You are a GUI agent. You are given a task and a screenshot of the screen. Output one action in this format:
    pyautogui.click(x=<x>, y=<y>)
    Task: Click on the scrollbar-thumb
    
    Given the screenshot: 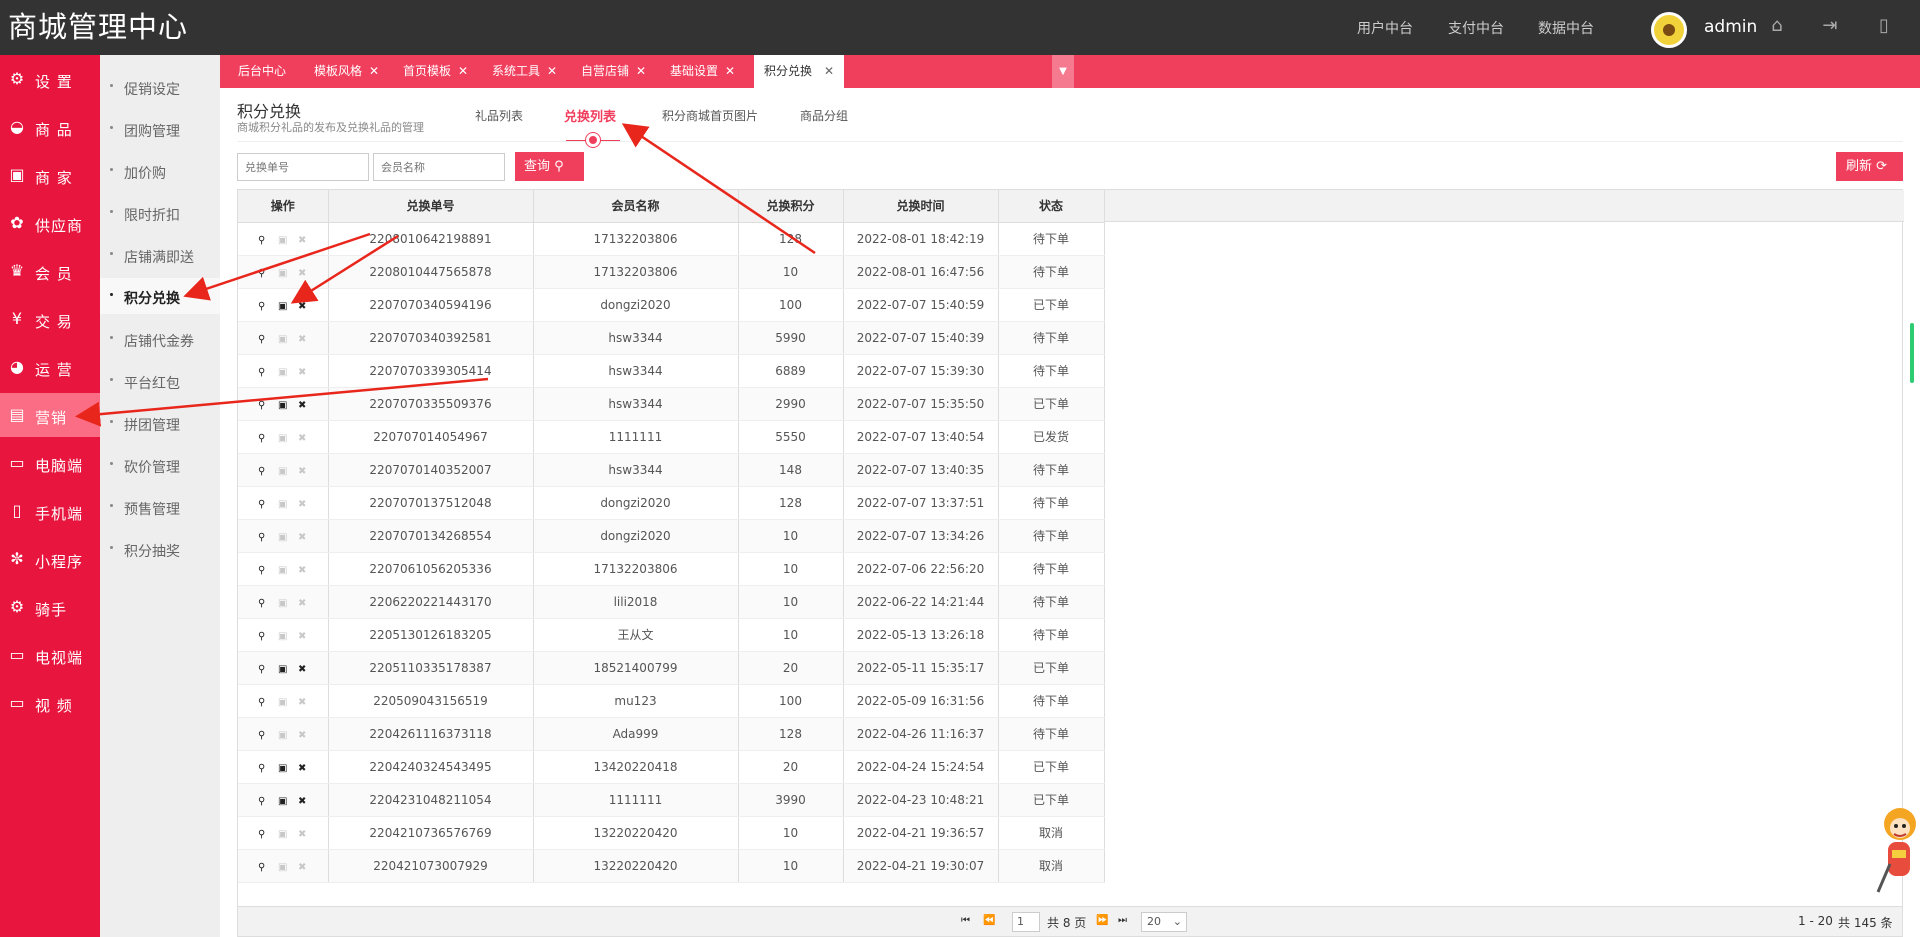 What is the action you would take?
    pyautogui.click(x=1912, y=353)
    